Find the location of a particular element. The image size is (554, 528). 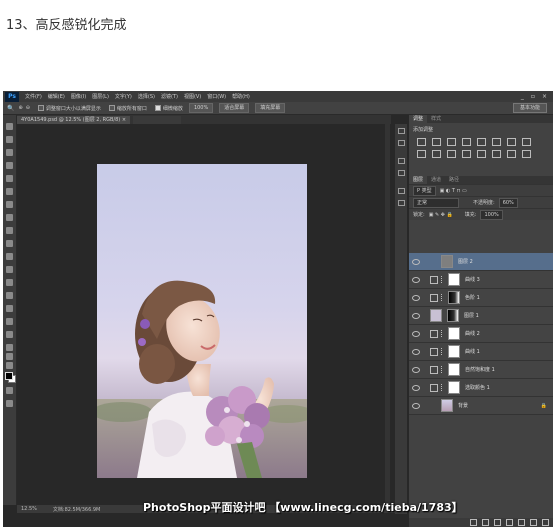

delete-layer-icon is located at coordinates (545, 522).